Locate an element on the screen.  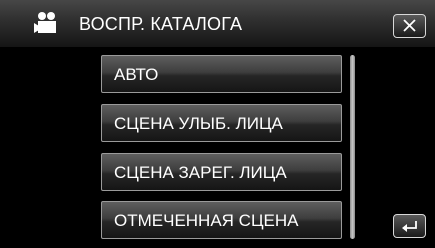
page-title: ВОСПР. КАТАЛОГА is located at coordinates (161, 24).